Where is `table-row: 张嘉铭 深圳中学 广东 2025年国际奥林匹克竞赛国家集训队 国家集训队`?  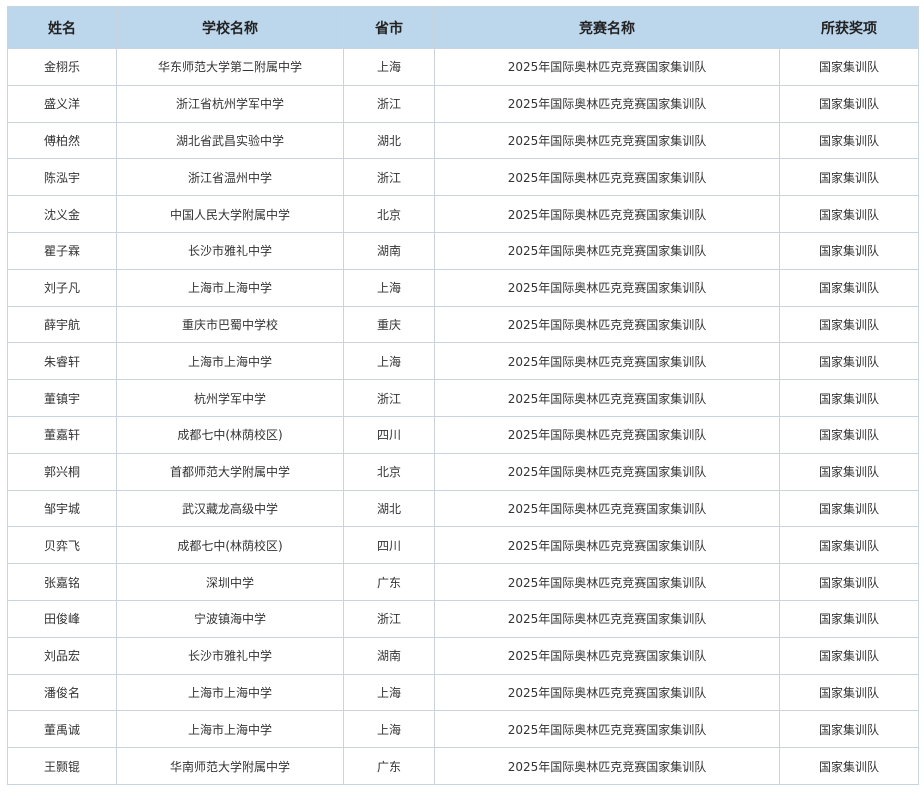 table-row: 张嘉铭 深圳中学 广东 2025年国际奥林匹克竞赛国家集训队 国家集训队 is located at coordinates (463, 582).